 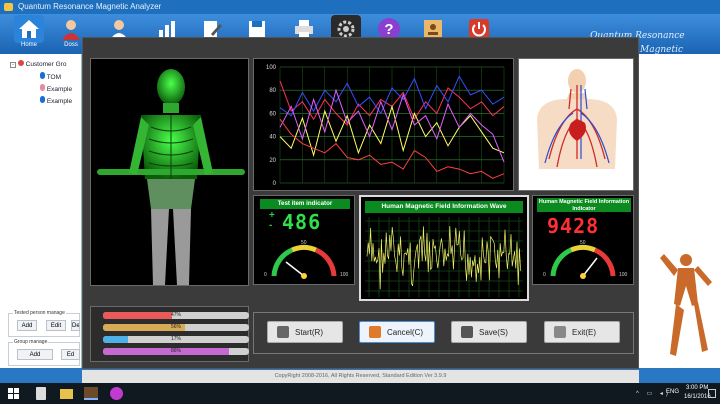 What do you see at coordinates (20, 63) in the screenshot?
I see `group-icon` at bounding box center [20, 63].